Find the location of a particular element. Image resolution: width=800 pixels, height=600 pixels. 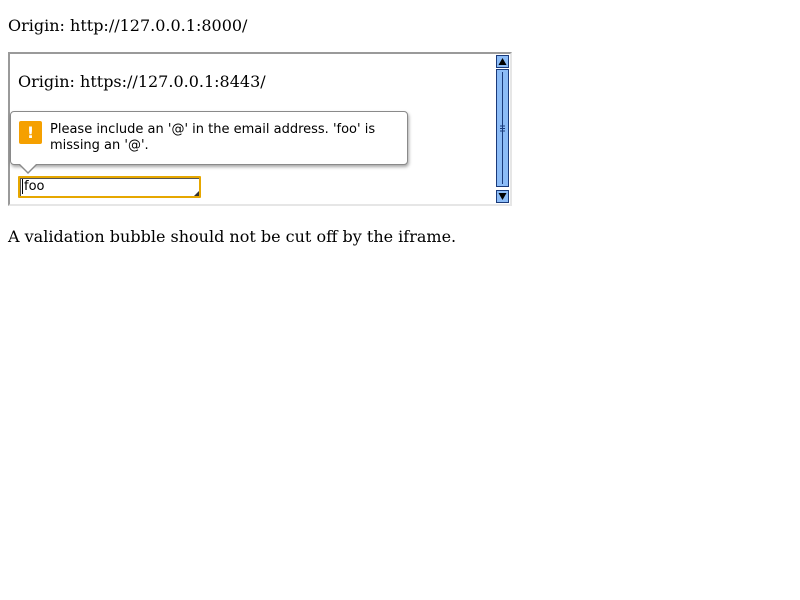

scroll-down-button is located at coordinates (502, 196).